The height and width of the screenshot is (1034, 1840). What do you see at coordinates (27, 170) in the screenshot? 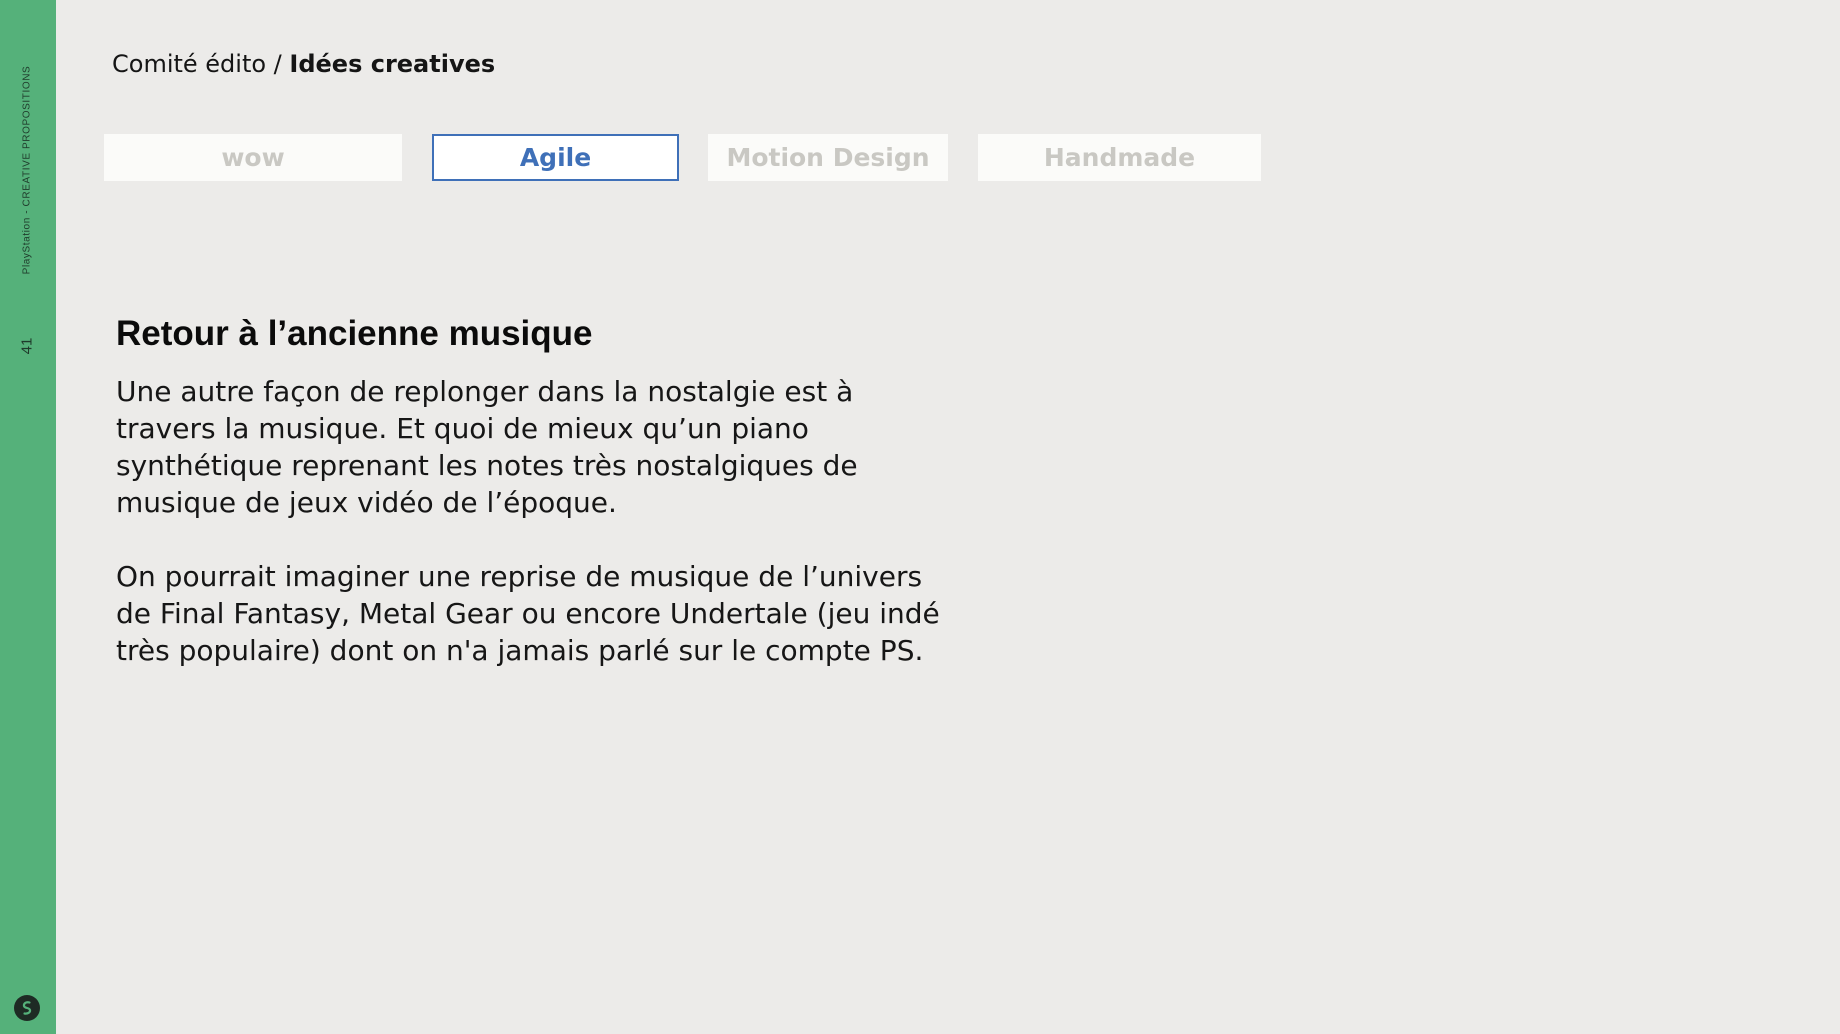
I see `sidebar-caption: PlayStation - CREATIVE PROPOSITIONS` at bounding box center [27, 170].